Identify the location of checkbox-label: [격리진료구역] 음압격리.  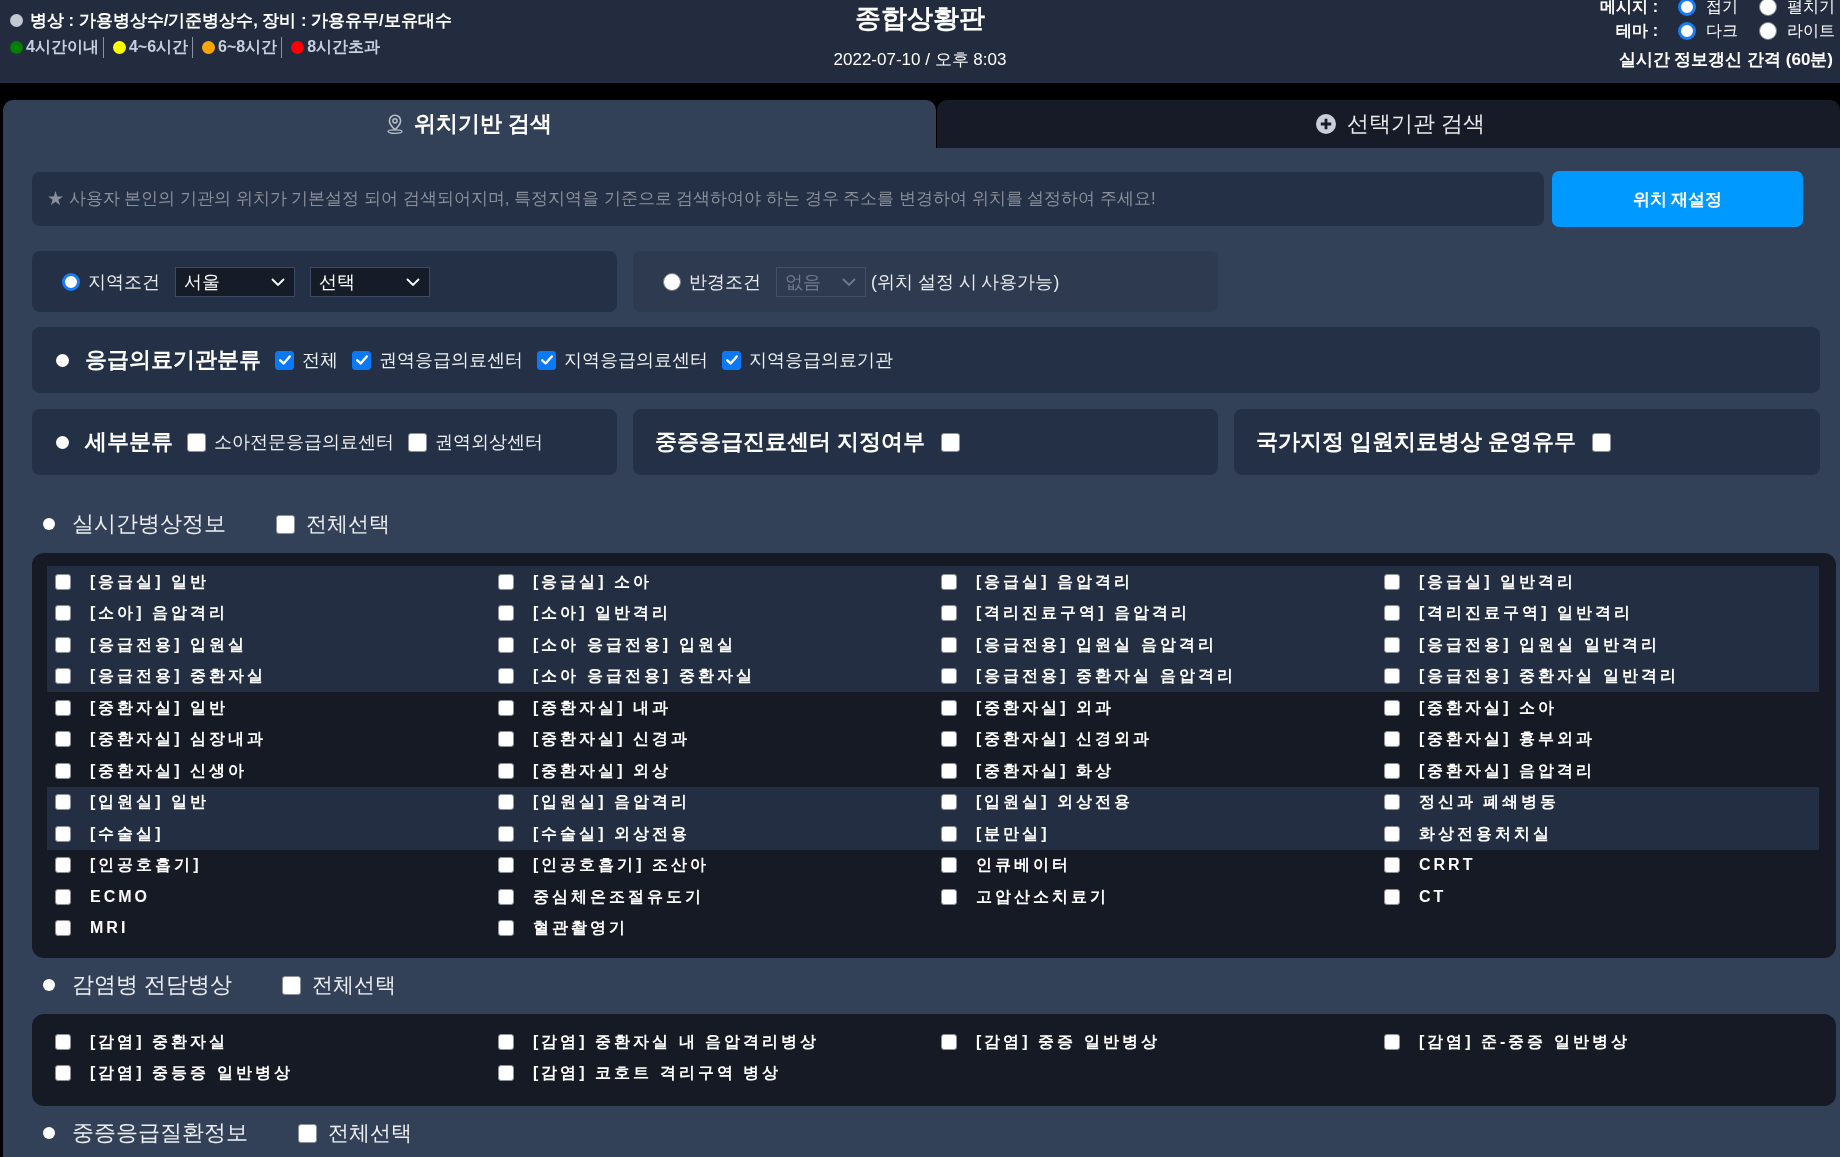
(1083, 613).